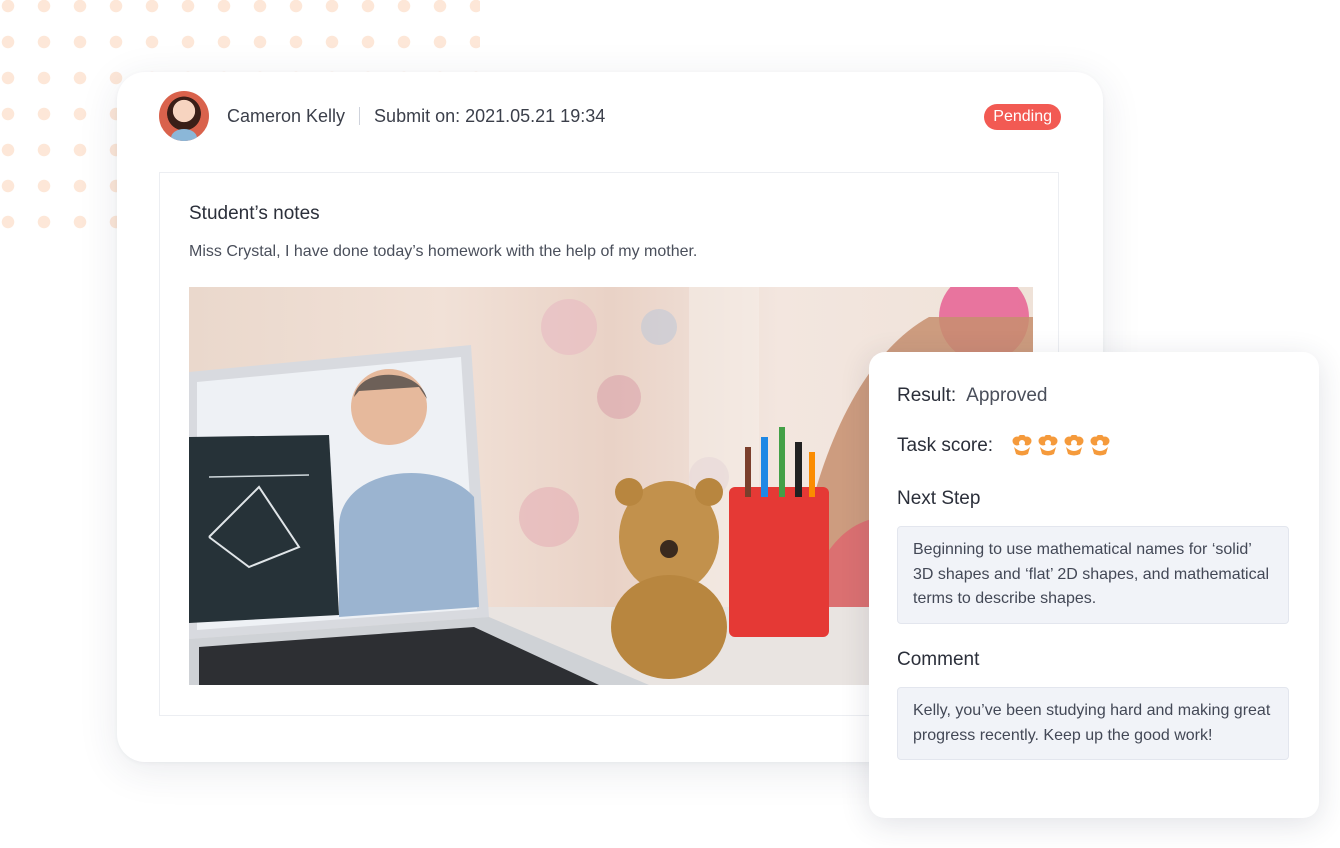  I want to click on status-badge: Pending, so click(1022, 117).